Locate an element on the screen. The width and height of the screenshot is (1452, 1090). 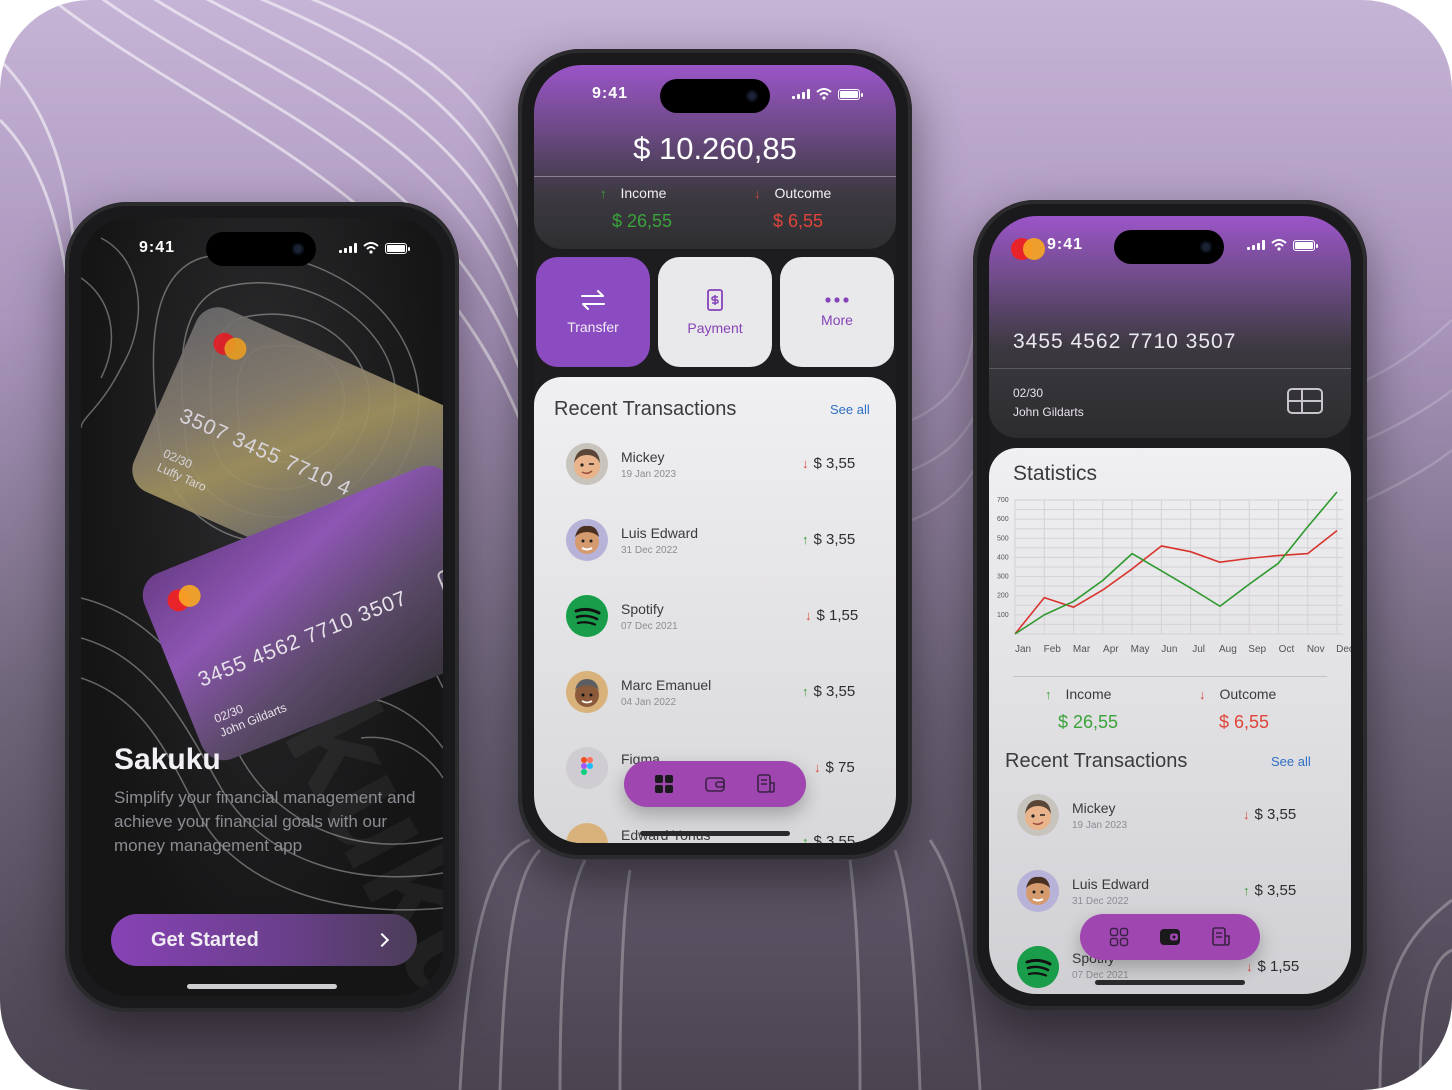
transaction-name: Luis Edward is located at coordinates (660, 533).